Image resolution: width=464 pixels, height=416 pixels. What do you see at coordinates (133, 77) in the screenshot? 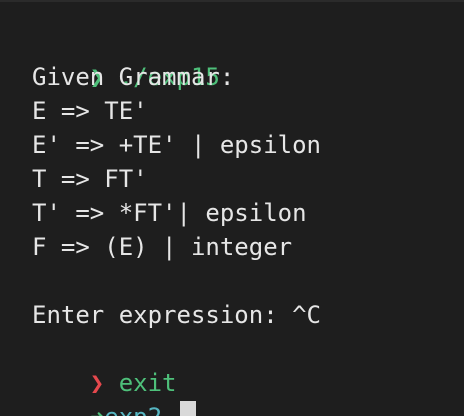
I see `output-line: Given Grammar:` at bounding box center [133, 77].